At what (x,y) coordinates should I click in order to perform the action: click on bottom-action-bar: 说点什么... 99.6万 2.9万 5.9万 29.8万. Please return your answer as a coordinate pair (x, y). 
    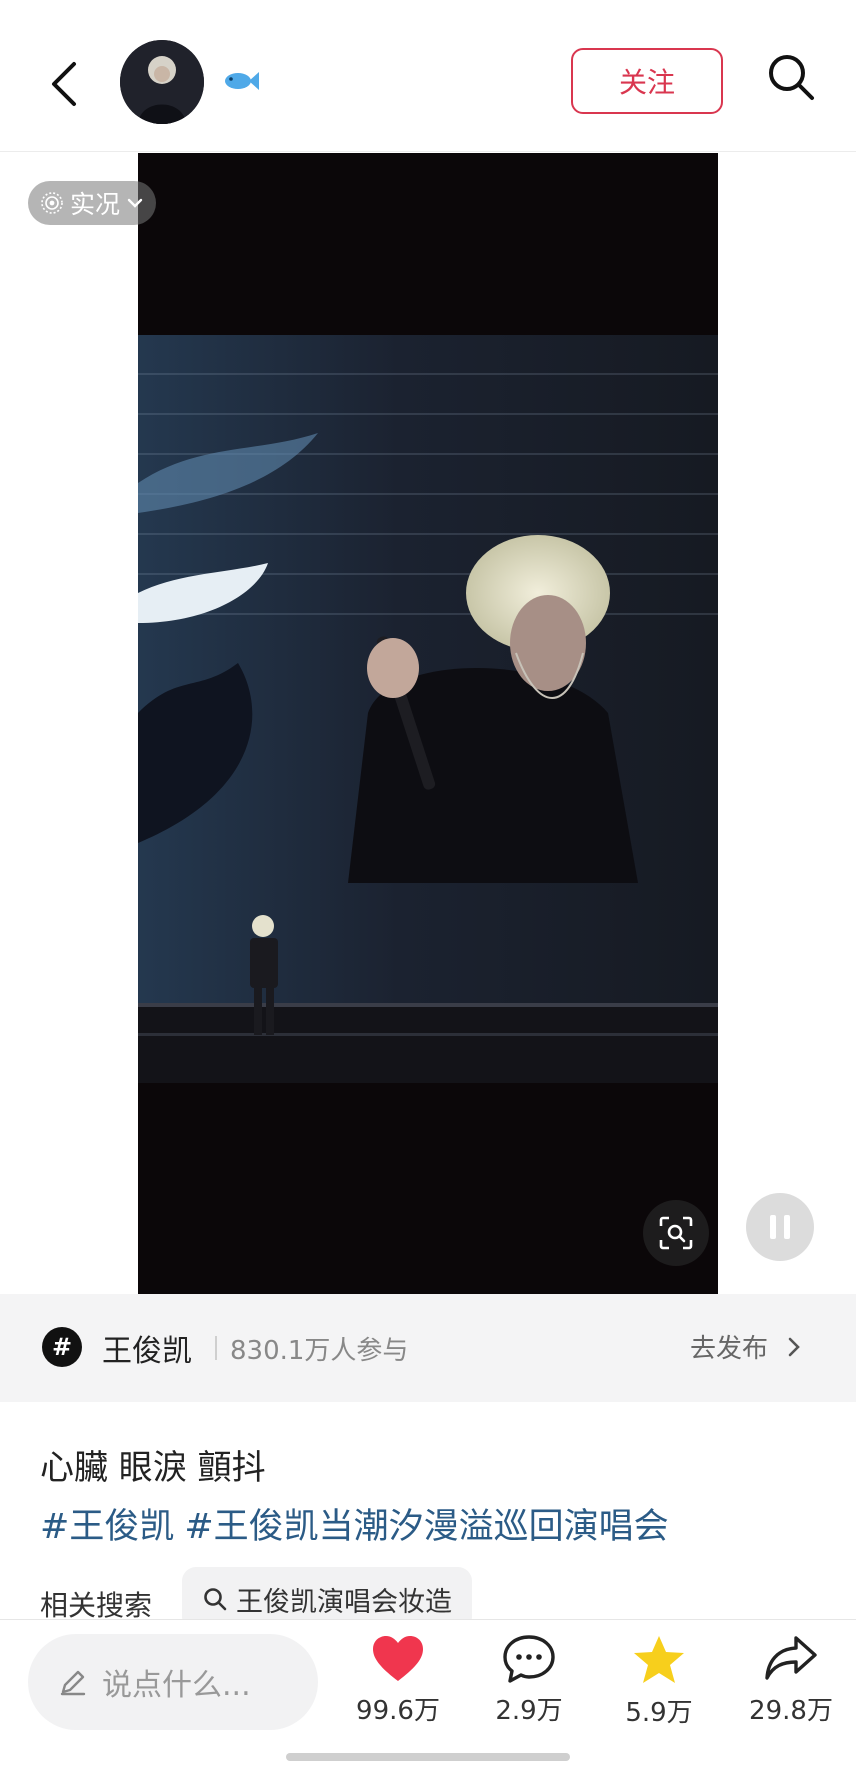
    Looking at the image, I should click on (428, 1692).